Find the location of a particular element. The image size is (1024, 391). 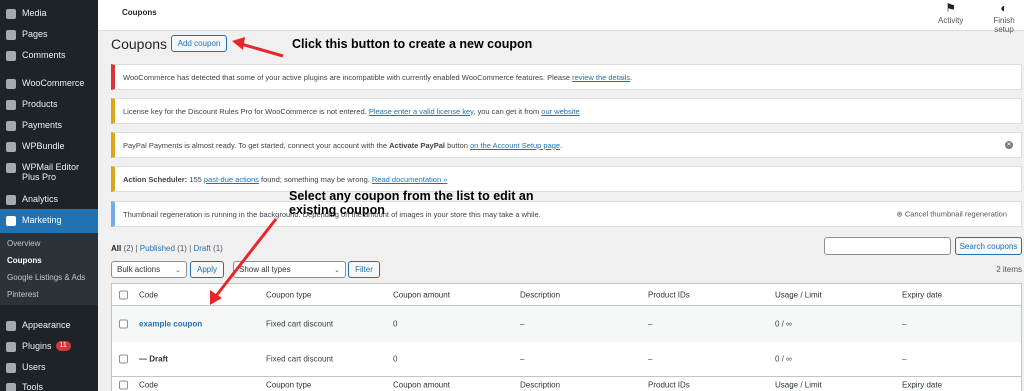

annotation-arrows is located at coordinates (247, 171).